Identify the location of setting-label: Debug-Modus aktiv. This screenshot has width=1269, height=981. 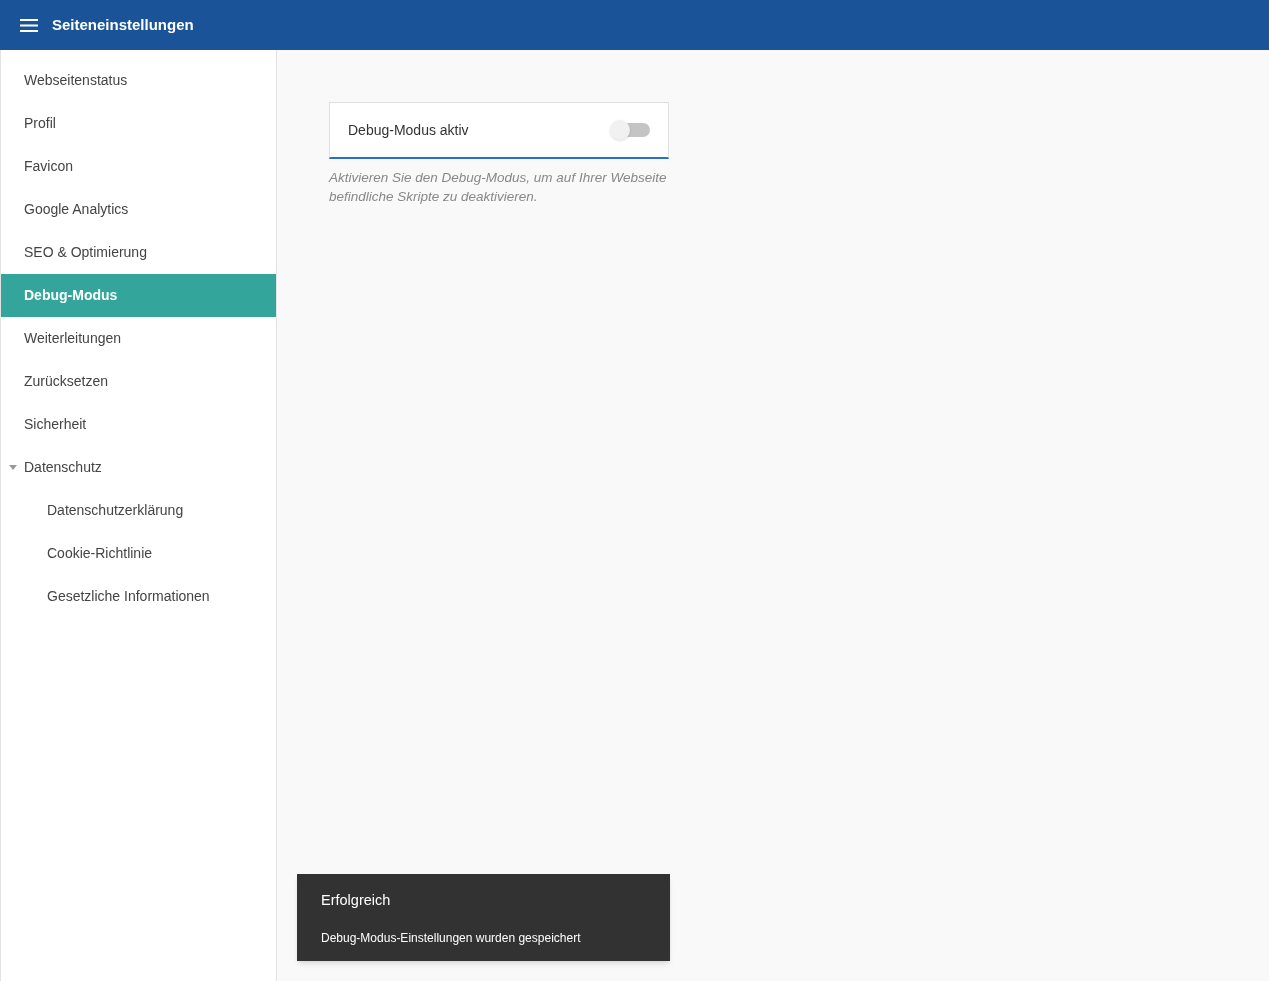
(408, 130).